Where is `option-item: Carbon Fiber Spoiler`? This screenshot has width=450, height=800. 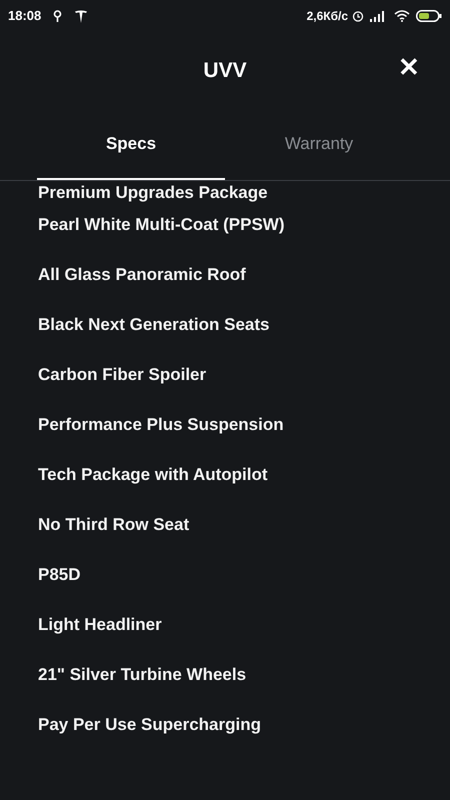
option-item: Carbon Fiber Spoiler is located at coordinates (123, 375).